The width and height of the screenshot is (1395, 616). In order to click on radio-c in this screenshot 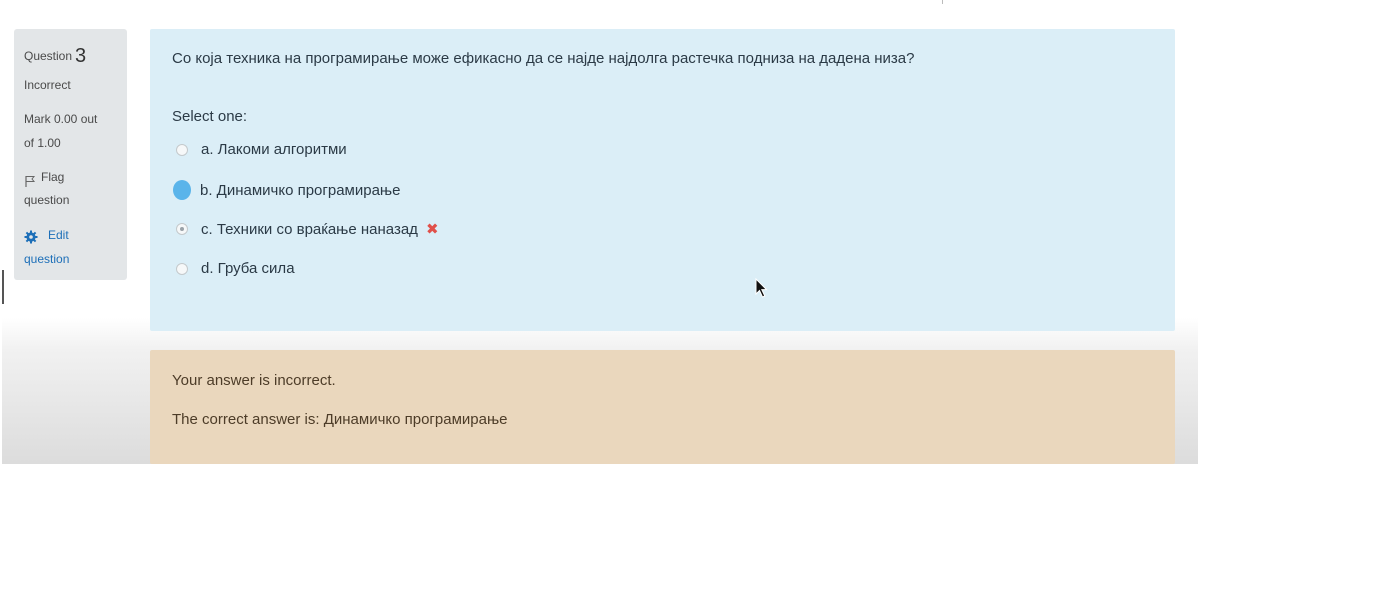, I will do `click(182, 229)`.